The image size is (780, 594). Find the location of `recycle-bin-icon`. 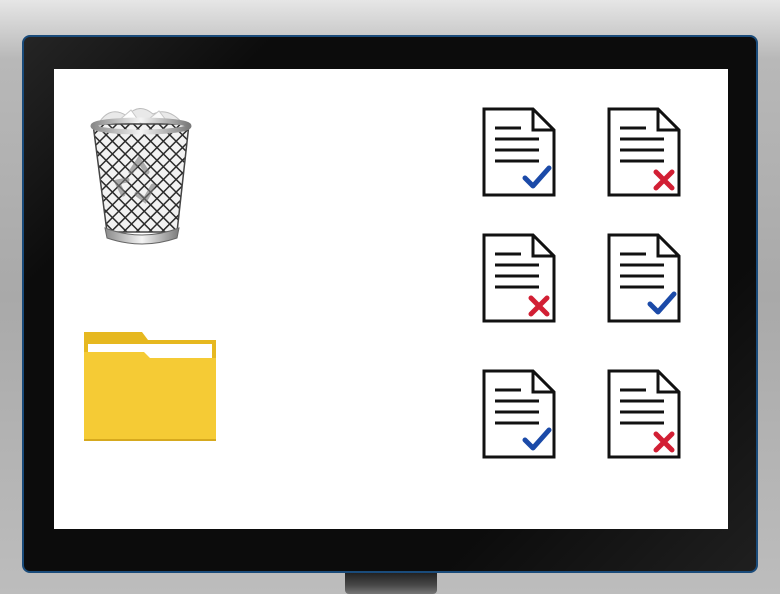

recycle-bin-icon is located at coordinates (142, 174).